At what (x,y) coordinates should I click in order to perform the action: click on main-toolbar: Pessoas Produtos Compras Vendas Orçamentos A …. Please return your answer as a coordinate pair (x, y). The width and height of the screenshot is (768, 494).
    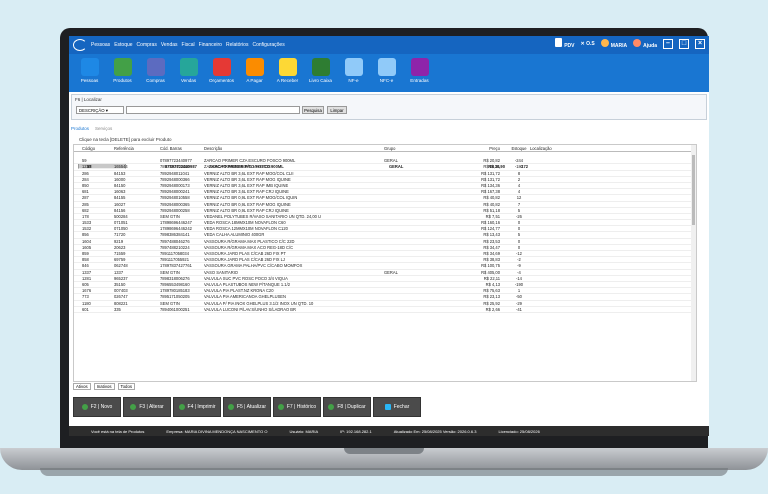
    Looking at the image, I should click on (389, 73).